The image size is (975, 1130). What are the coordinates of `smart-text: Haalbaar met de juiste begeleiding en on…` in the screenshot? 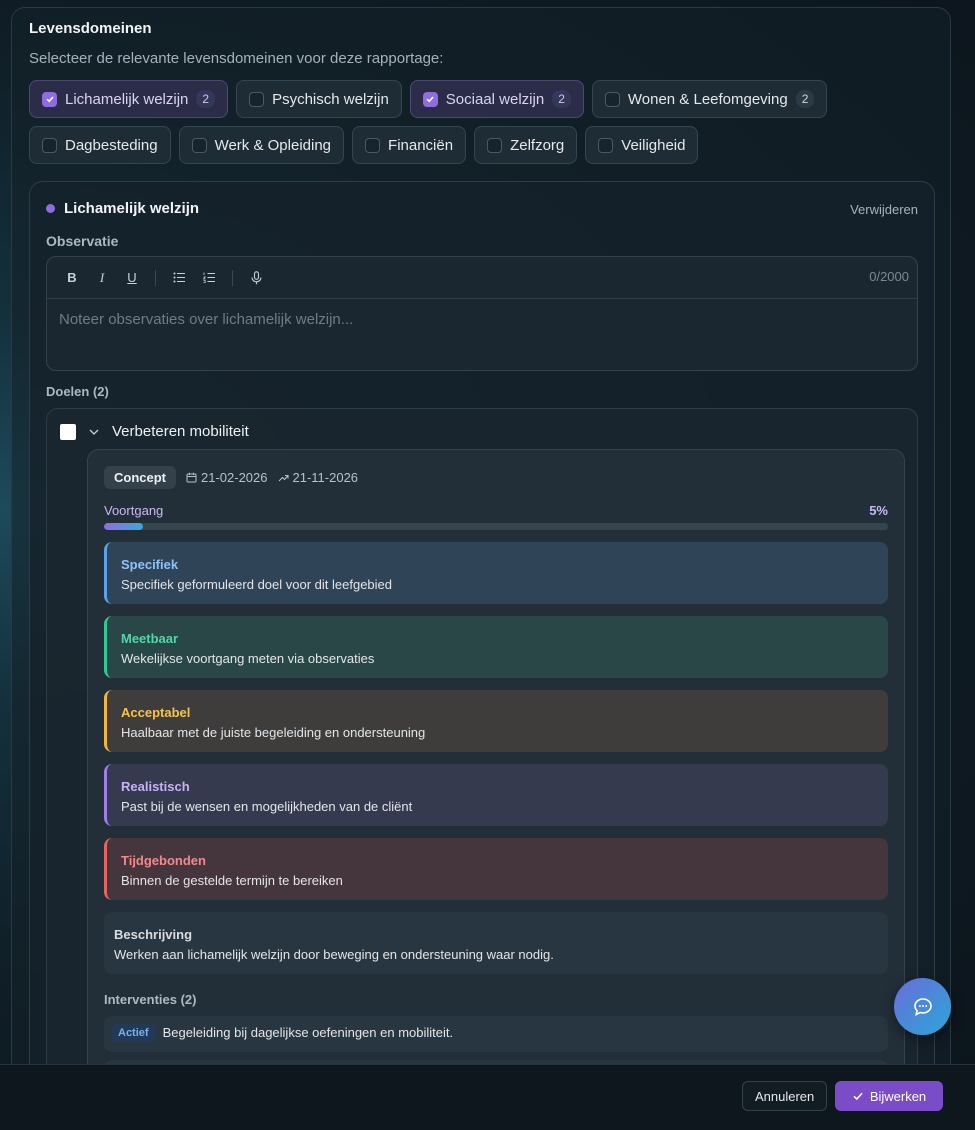 It's located at (273, 732).